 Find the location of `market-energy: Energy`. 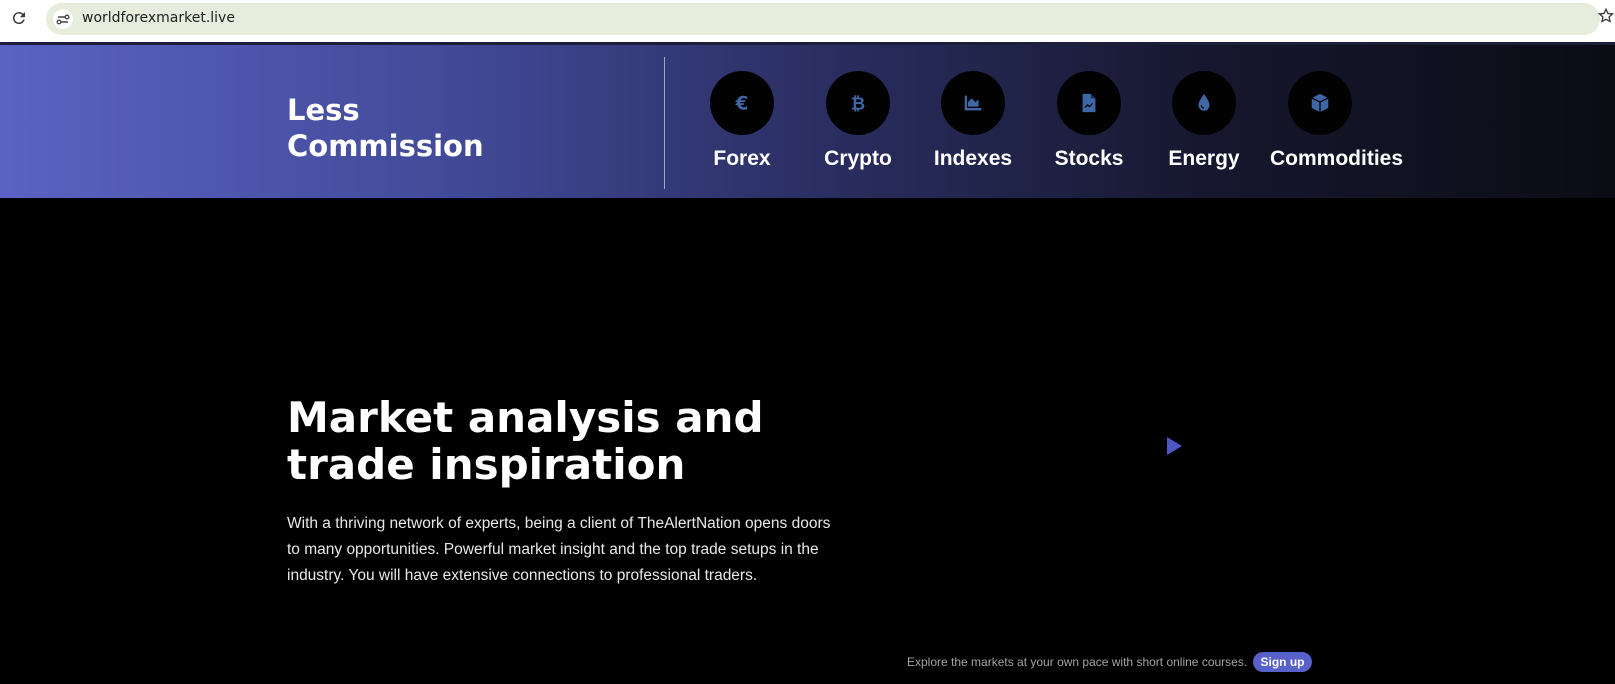

market-energy: Energy is located at coordinates (1204, 131).